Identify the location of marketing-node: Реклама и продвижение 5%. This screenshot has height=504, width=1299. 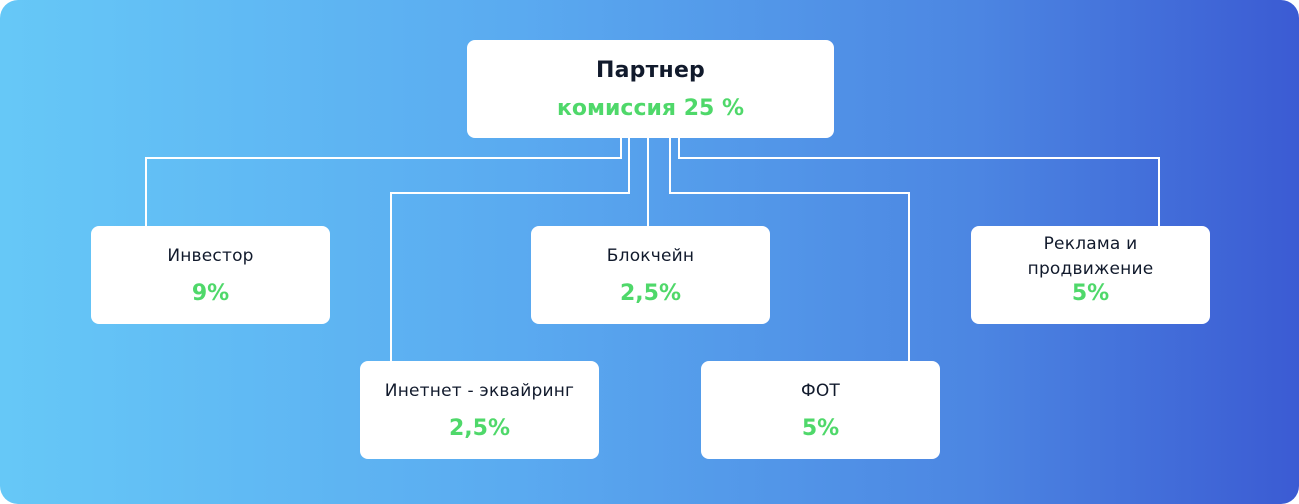
(1090, 275).